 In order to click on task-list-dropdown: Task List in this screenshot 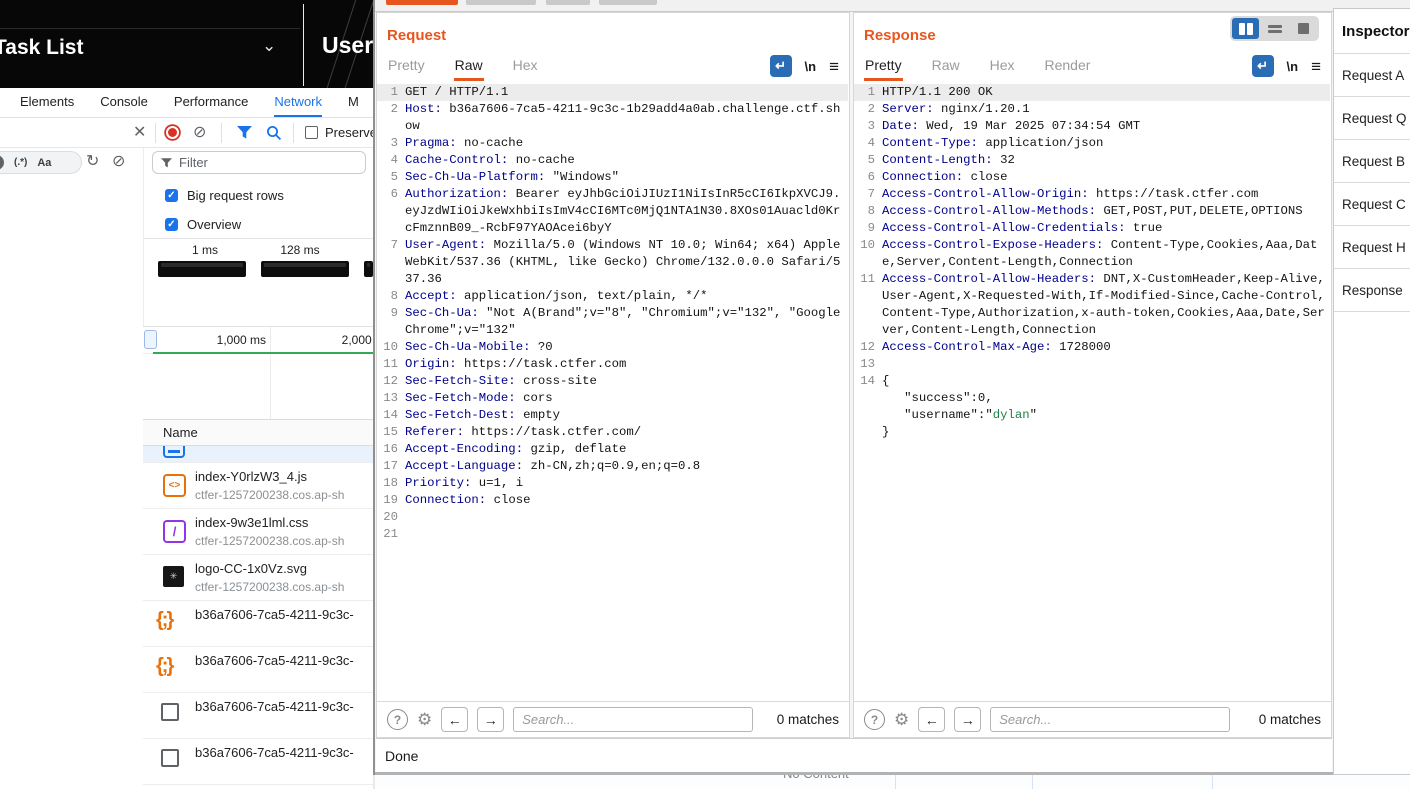, I will do `click(41, 48)`.